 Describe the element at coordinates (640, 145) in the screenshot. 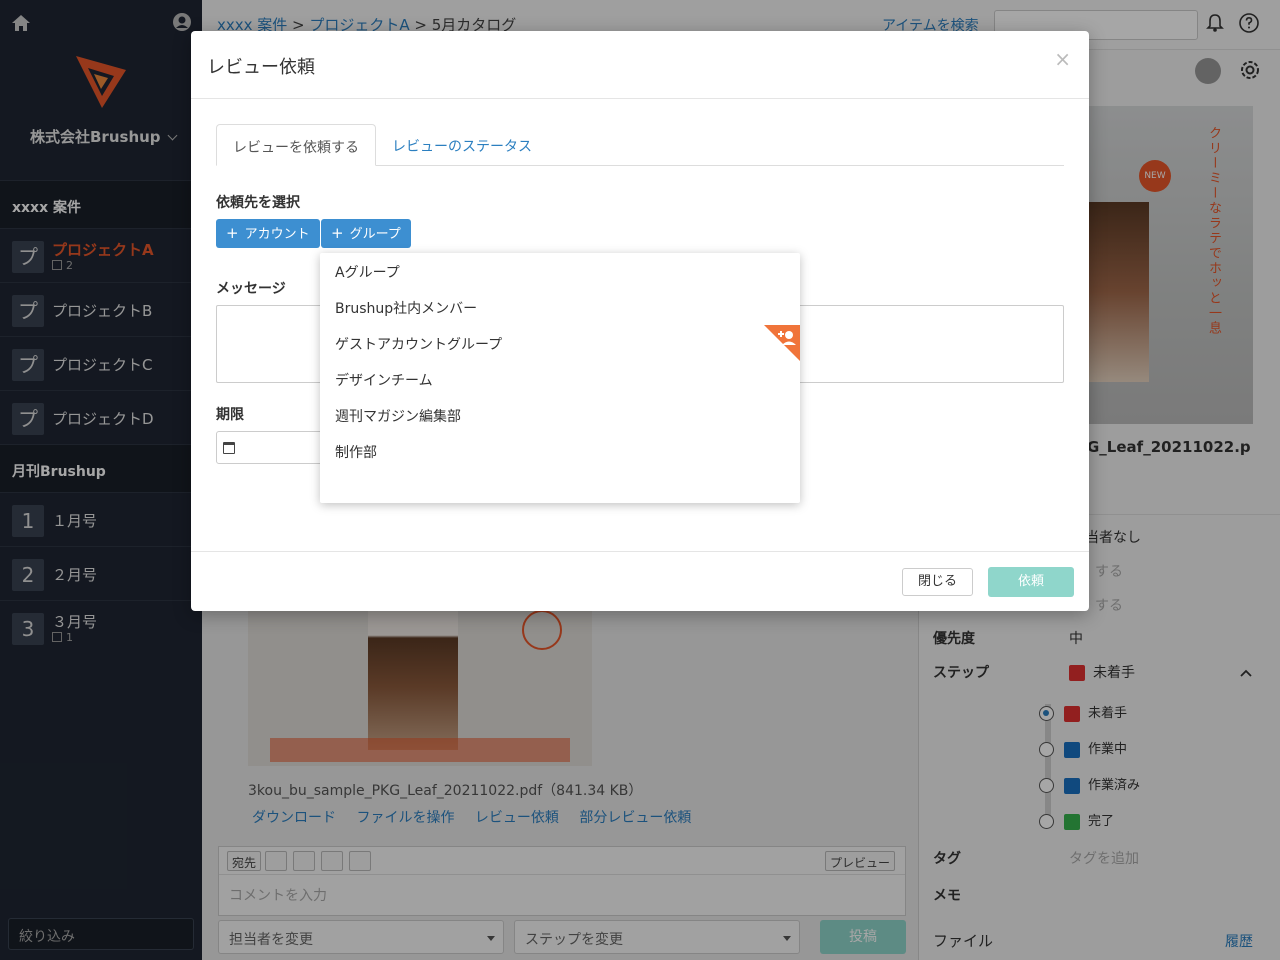

I see `dialog-tabs: レビューを依頼する レビューのステータス` at that location.